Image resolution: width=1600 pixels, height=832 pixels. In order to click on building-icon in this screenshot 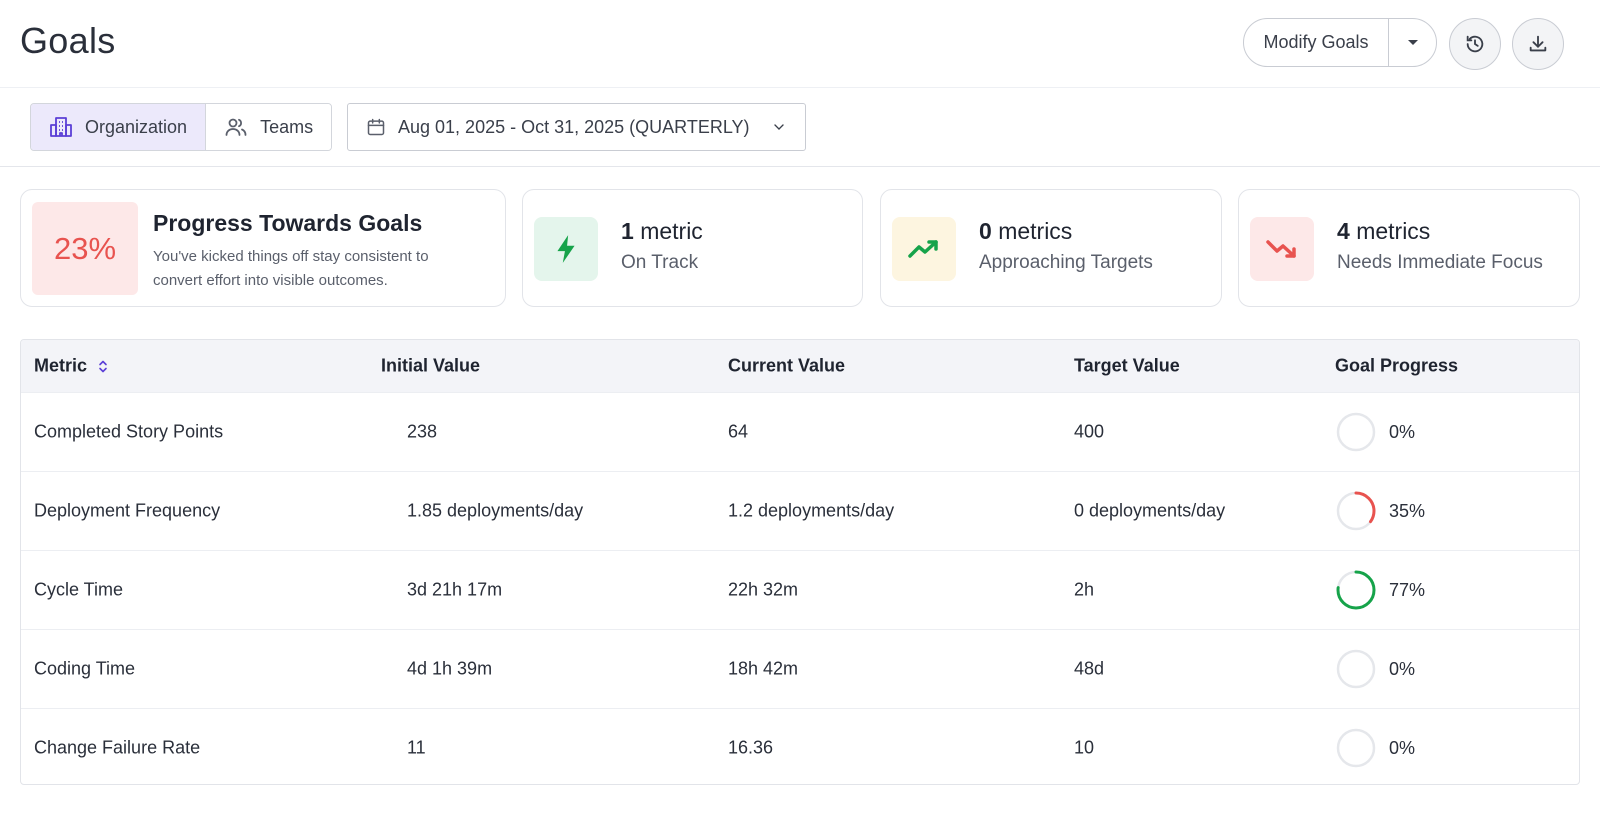, I will do `click(61, 127)`.